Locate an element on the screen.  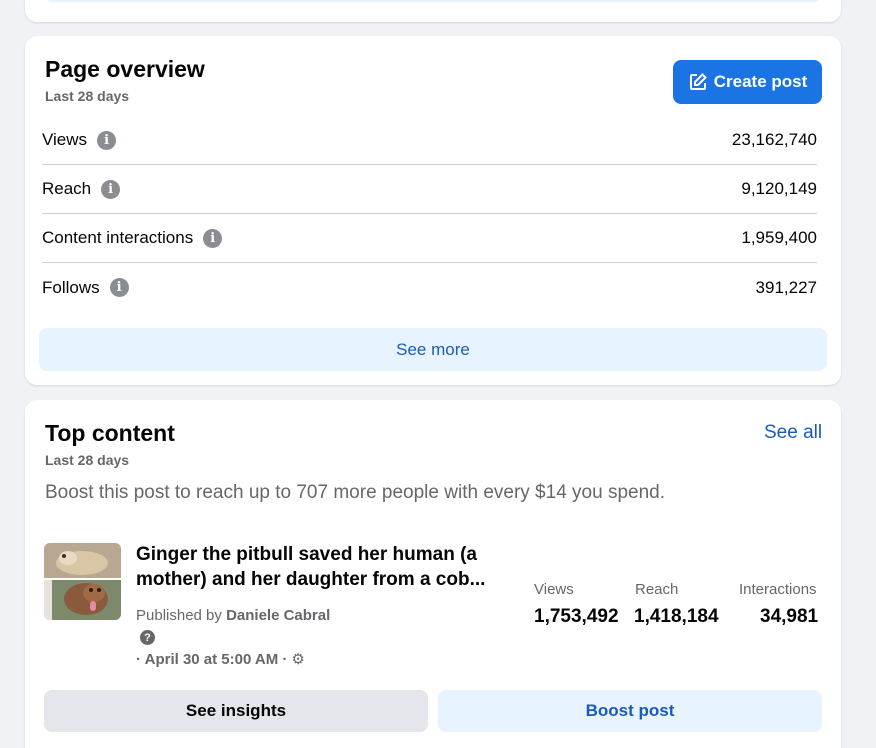
stat-views-value: 1,753,492 is located at coordinates (576, 616).